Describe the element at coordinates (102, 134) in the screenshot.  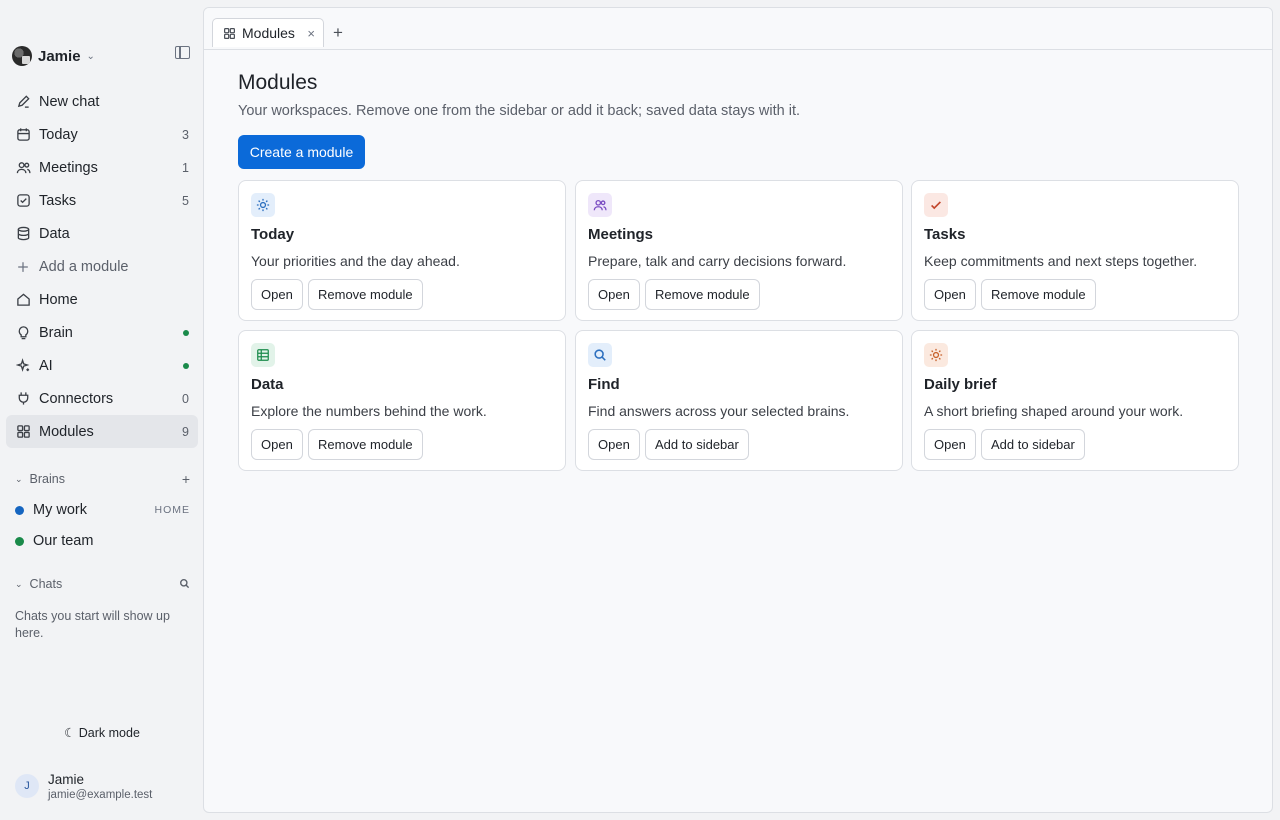
I see `sidebar-item-today: Today 3` at that location.